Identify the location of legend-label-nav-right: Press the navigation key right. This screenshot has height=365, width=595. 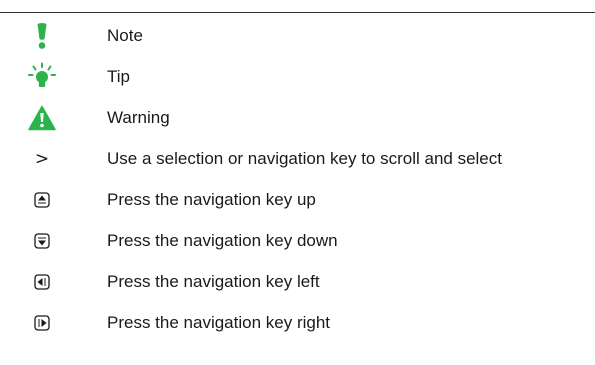
(219, 322).